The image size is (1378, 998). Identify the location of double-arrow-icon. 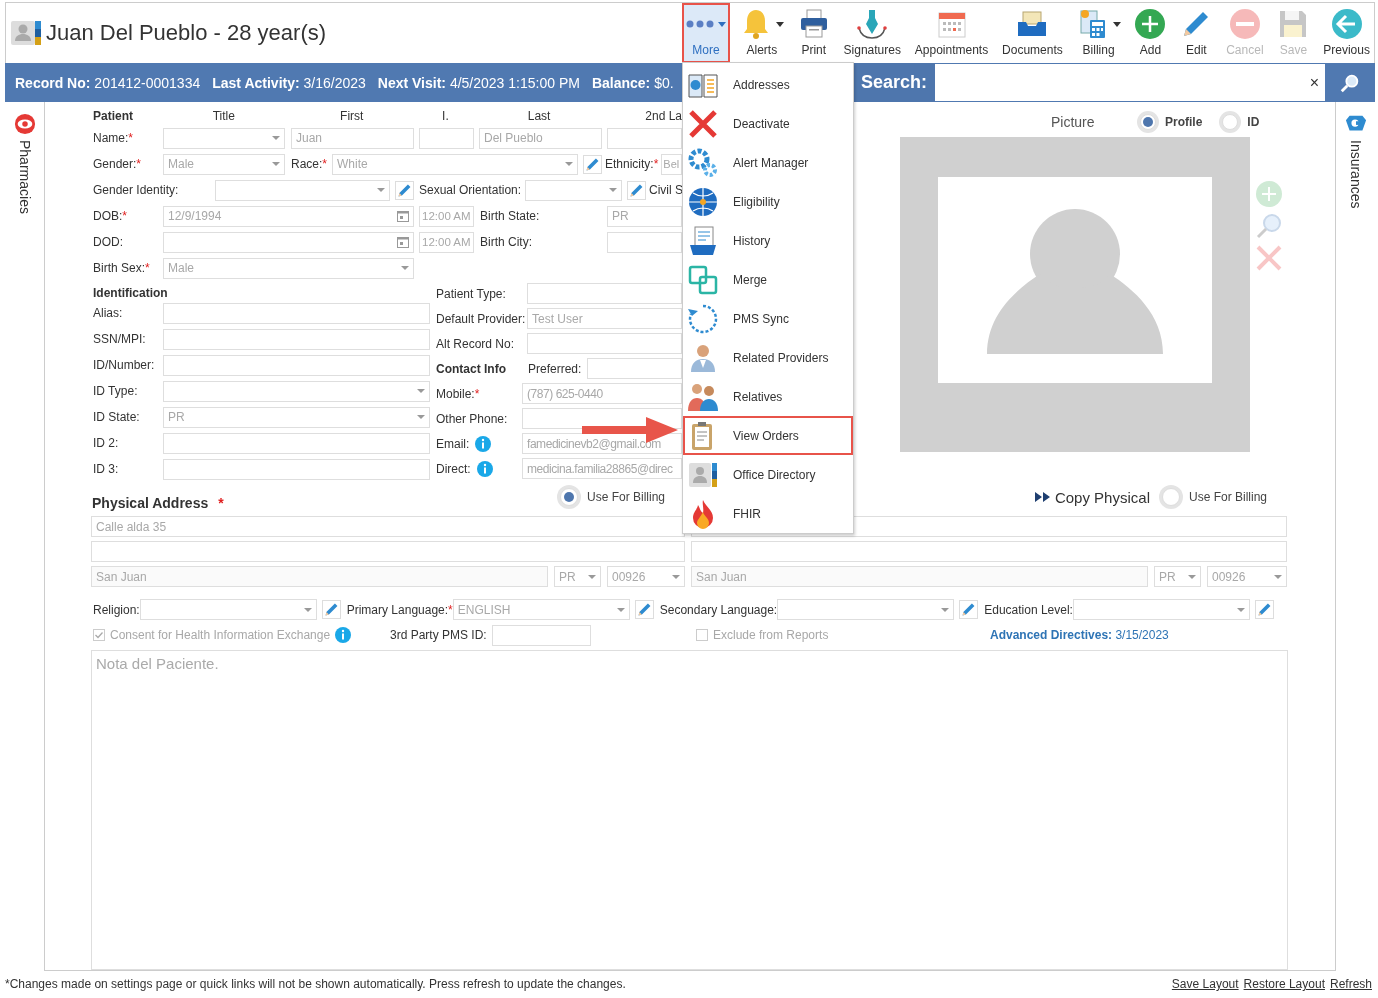
(1042, 497).